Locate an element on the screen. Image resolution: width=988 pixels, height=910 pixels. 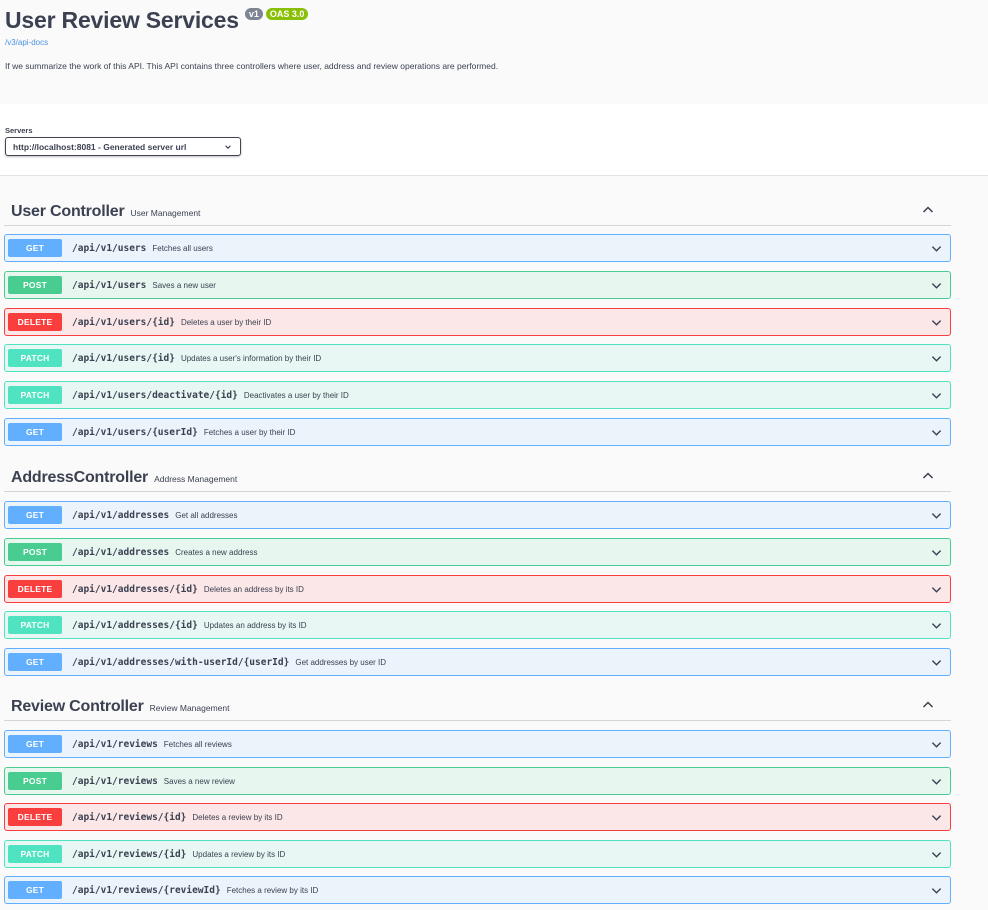
title-row: User Review Services v1 OAS 3.0 is located at coordinates (157, 20).